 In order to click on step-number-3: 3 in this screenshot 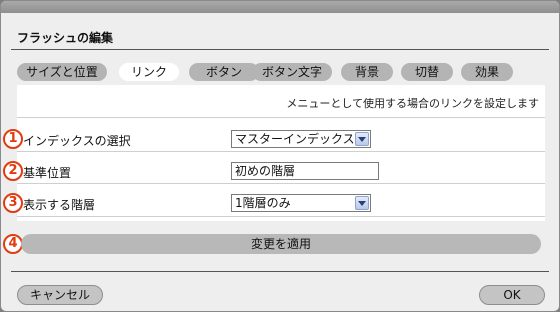, I will do `click(13, 203)`.